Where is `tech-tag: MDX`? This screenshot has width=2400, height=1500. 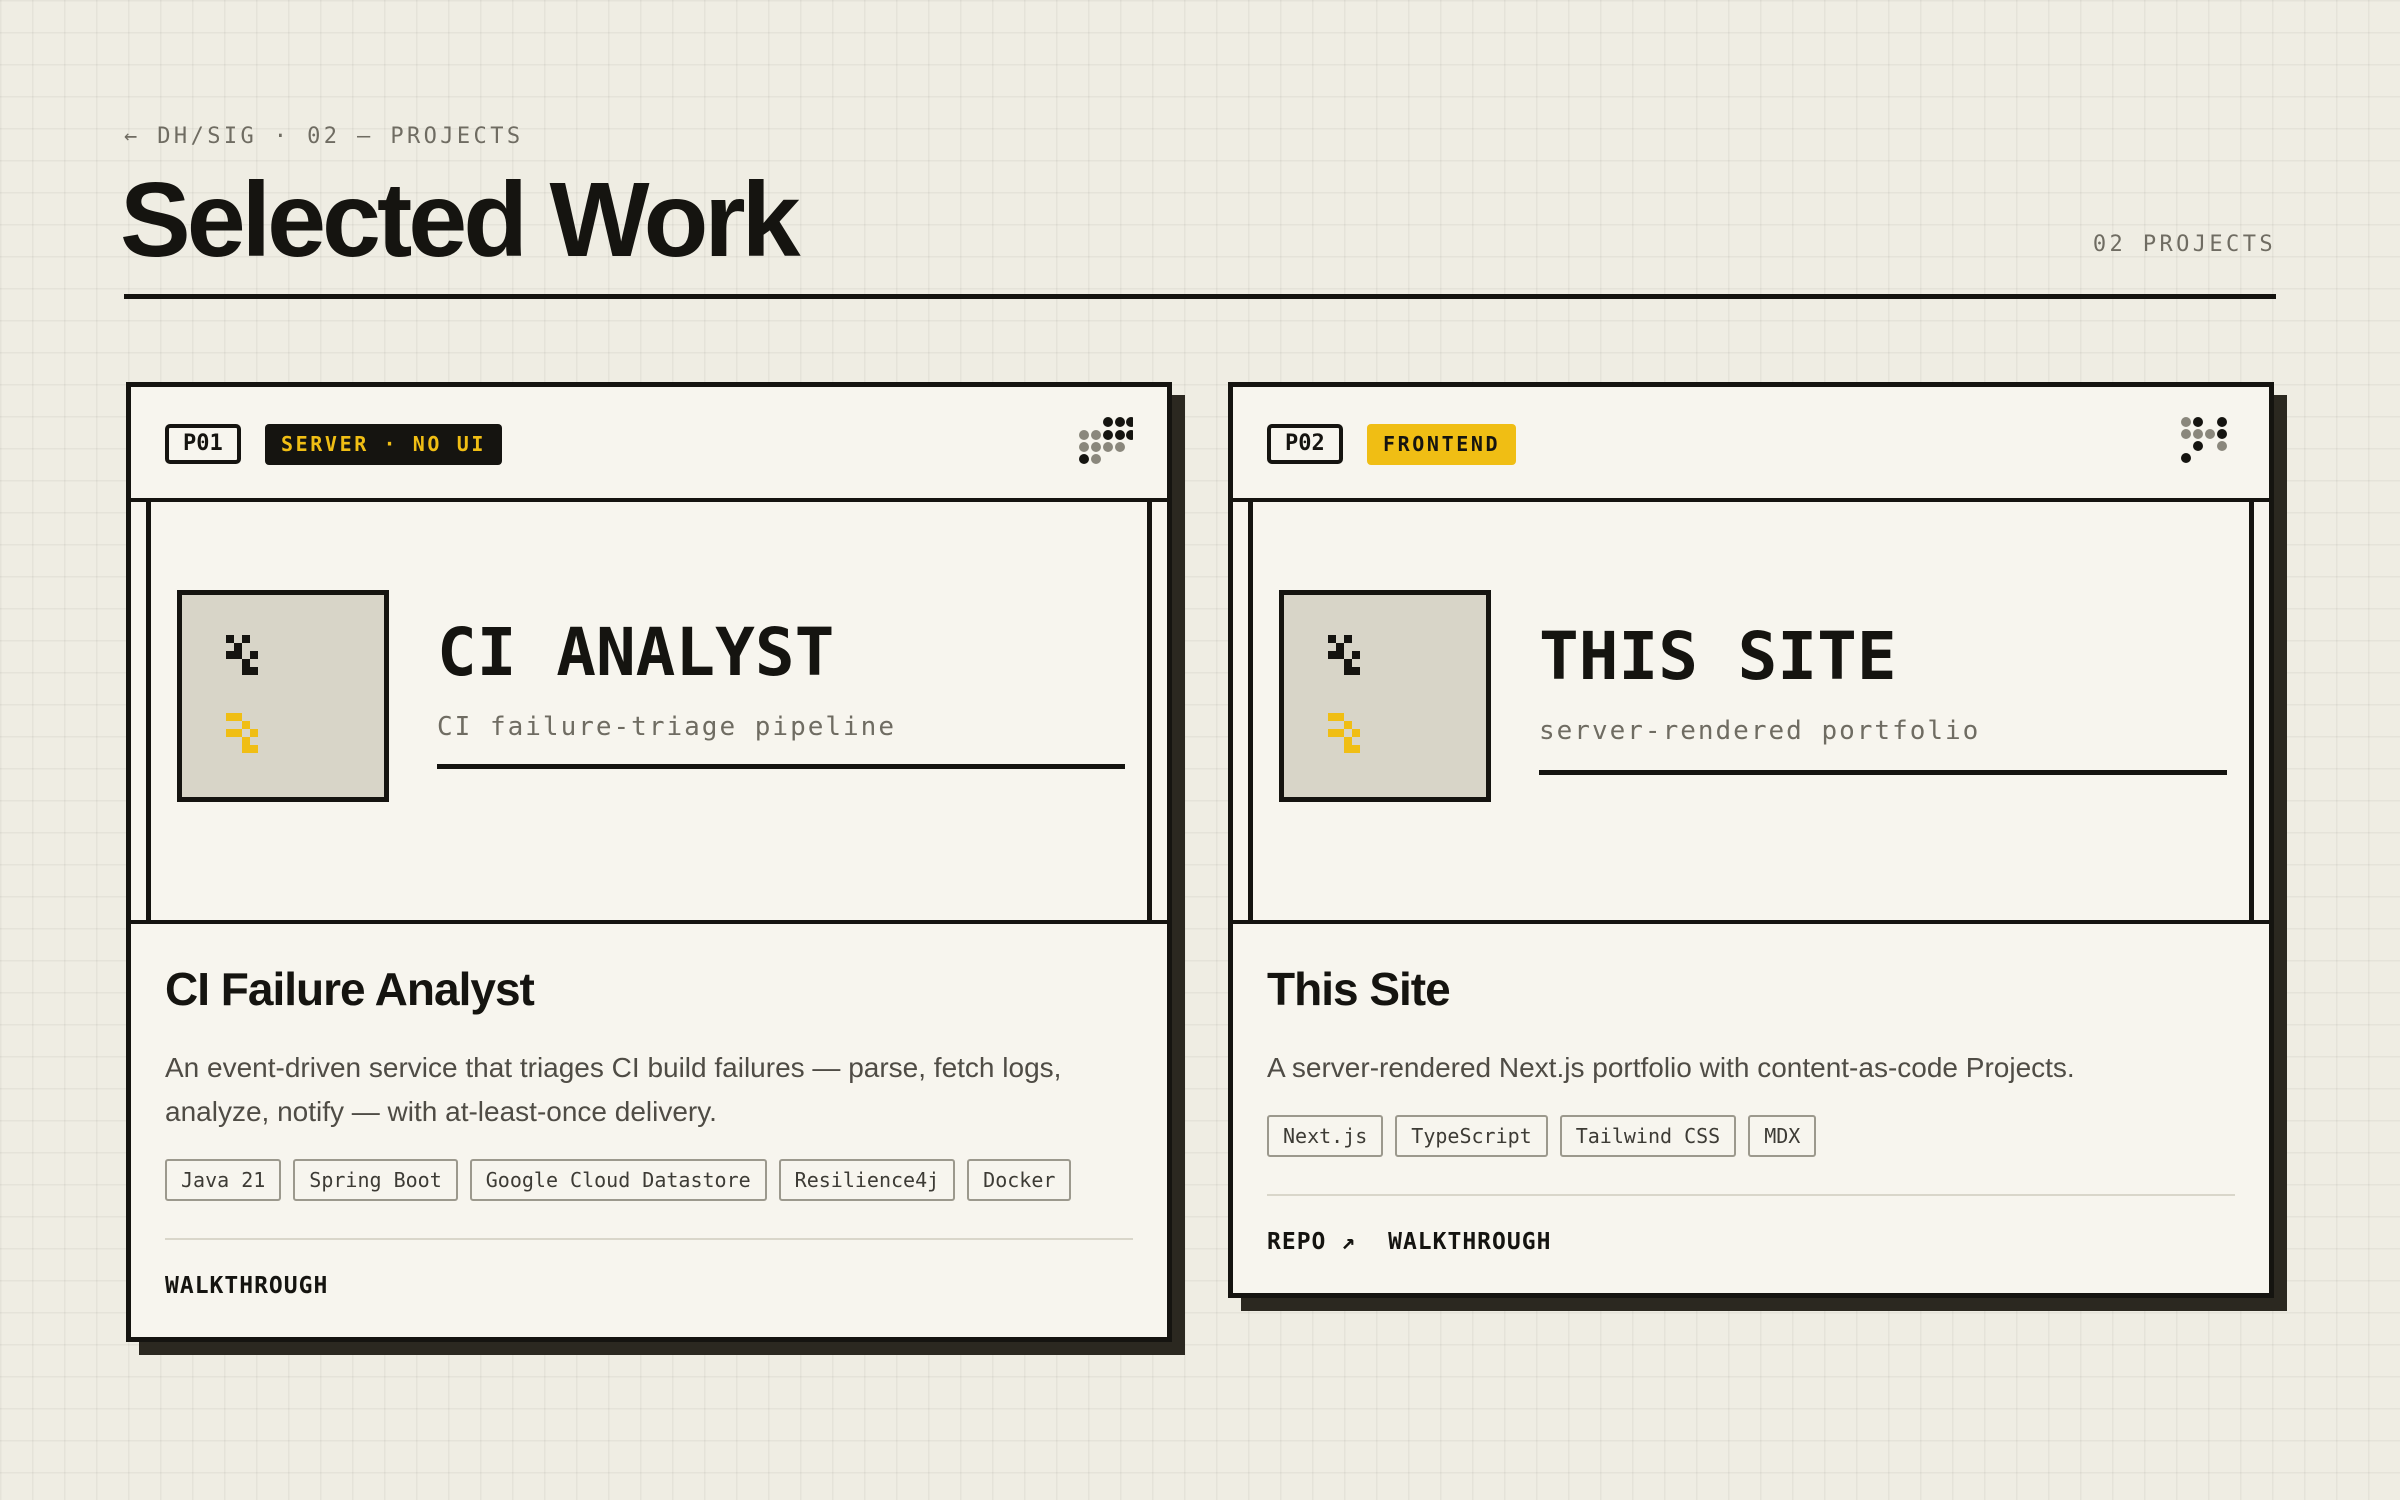 tech-tag: MDX is located at coordinates (1782, 1136).